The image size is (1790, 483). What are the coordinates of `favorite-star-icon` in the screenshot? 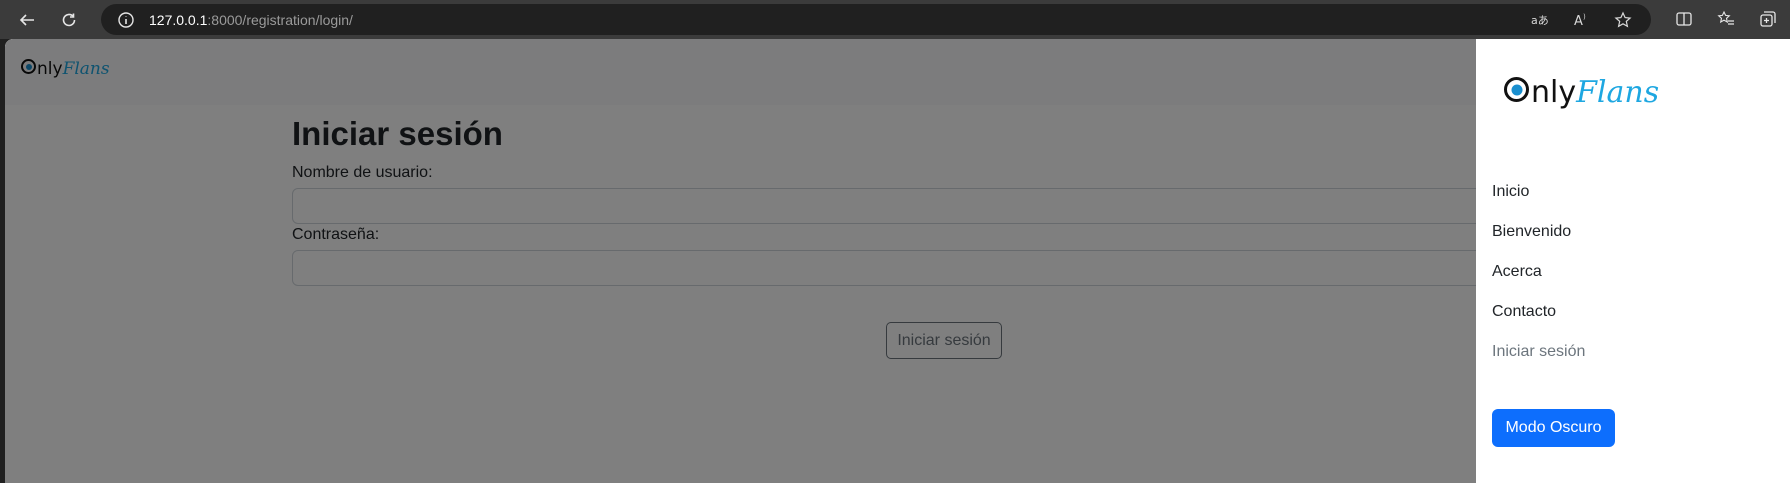 It's located at (1623, 20).